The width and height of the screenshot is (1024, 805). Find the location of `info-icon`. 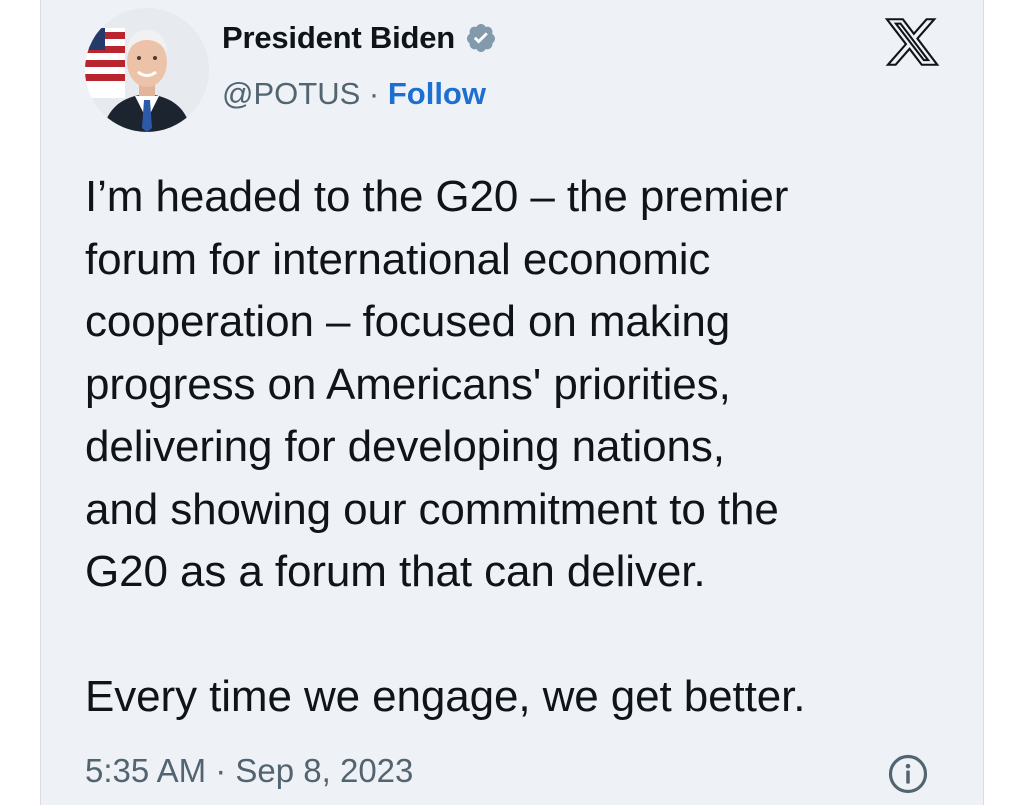

info-icon is located at coordinates (908, 774).